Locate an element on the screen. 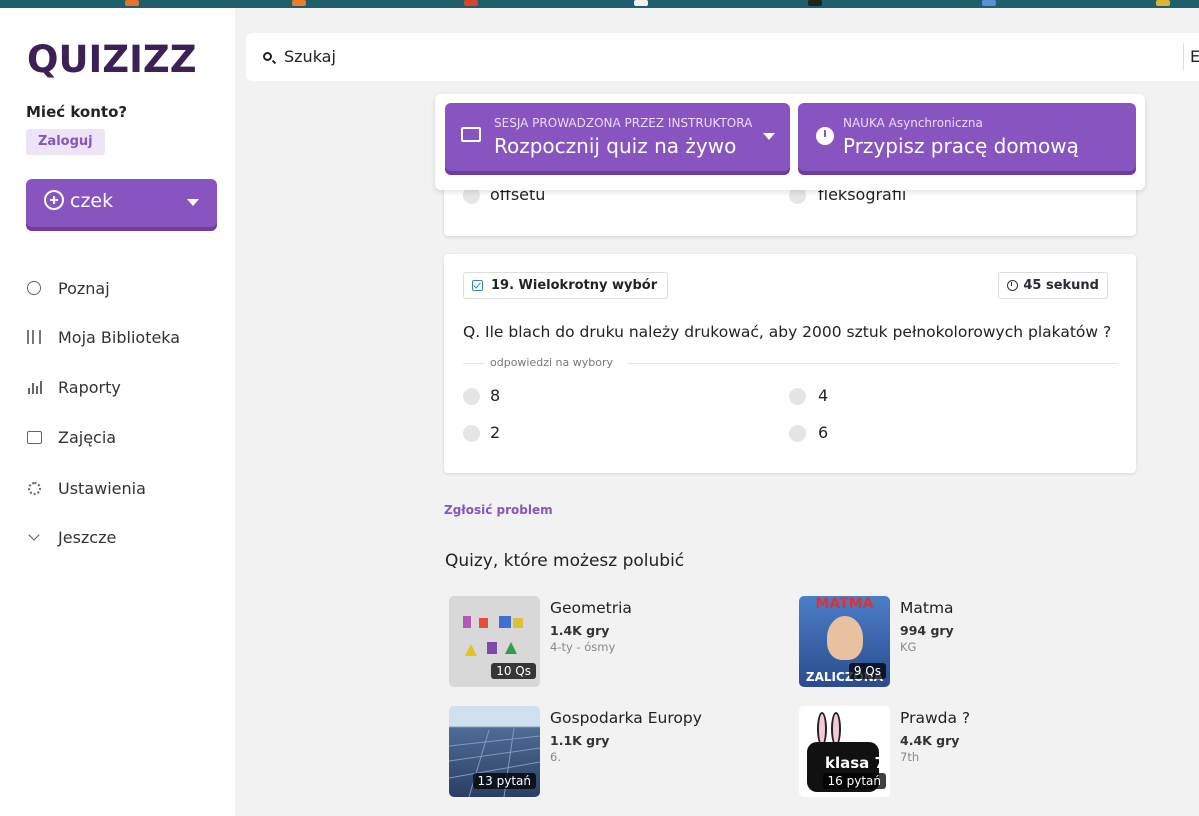  question-type-label: 19. Wielokrotny wybór is located at coordinates (574, 285).